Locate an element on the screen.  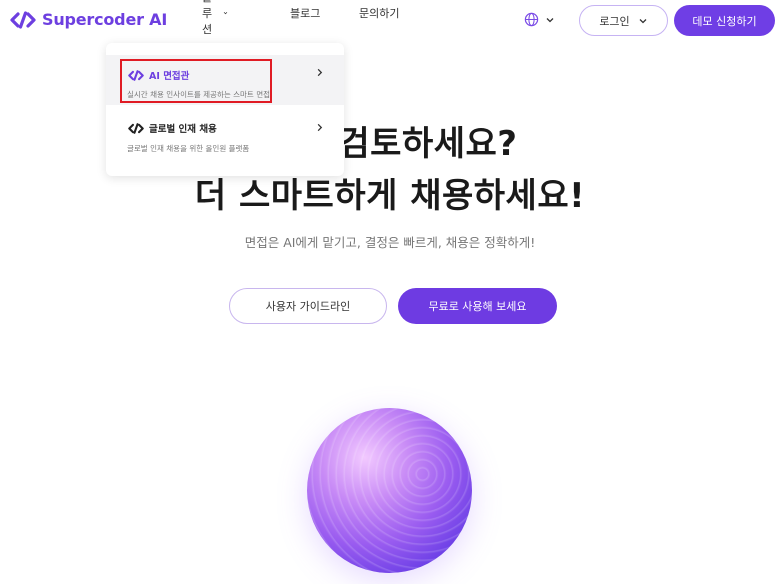
dropdown-item-ai-interviewer: AI 면접관 실시간 채용 인사이트를 제공하는 스마트 면접 is located at coordinates (225, 80).